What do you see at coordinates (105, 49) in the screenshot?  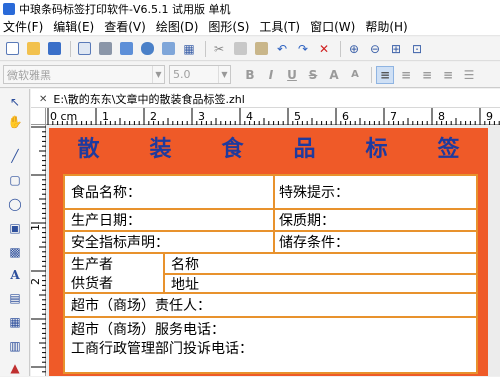 I see `print-icon` at bounding box center [105, 49].